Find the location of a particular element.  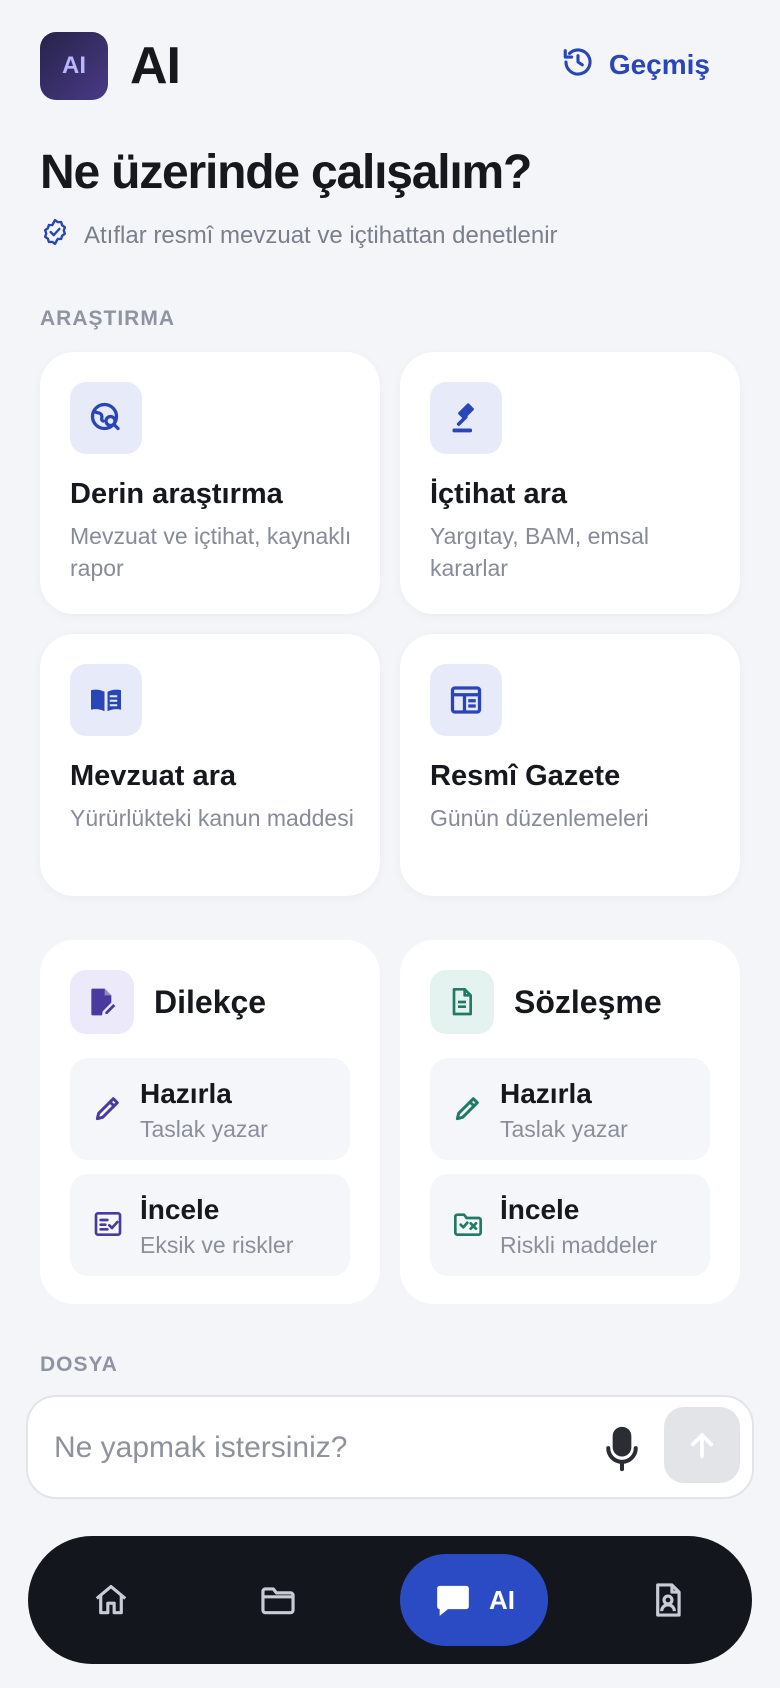

contact-card-icon is located at coordinates (668, 1600).